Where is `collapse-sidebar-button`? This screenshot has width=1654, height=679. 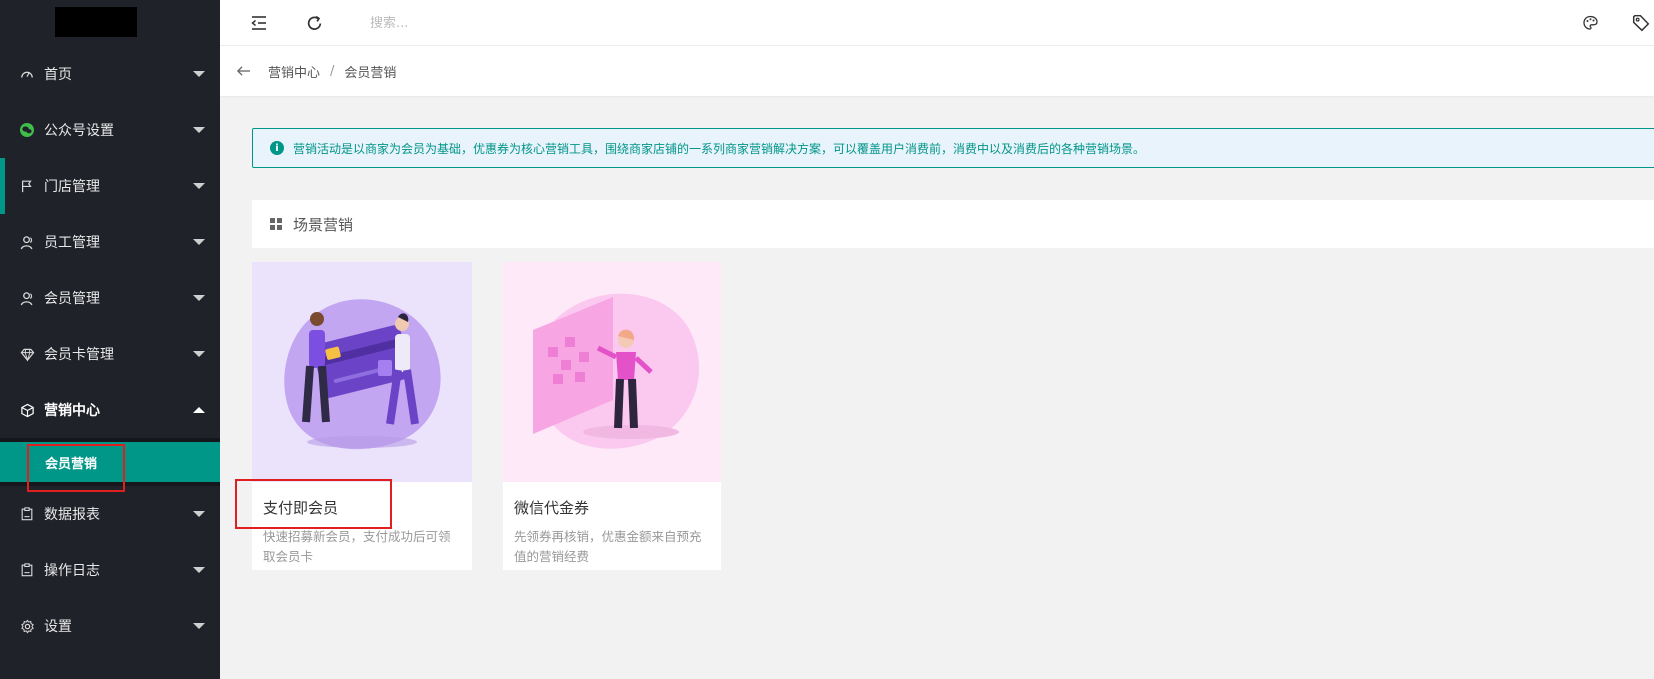
collapse-sidebar-button is located at coordinates (259, 23).